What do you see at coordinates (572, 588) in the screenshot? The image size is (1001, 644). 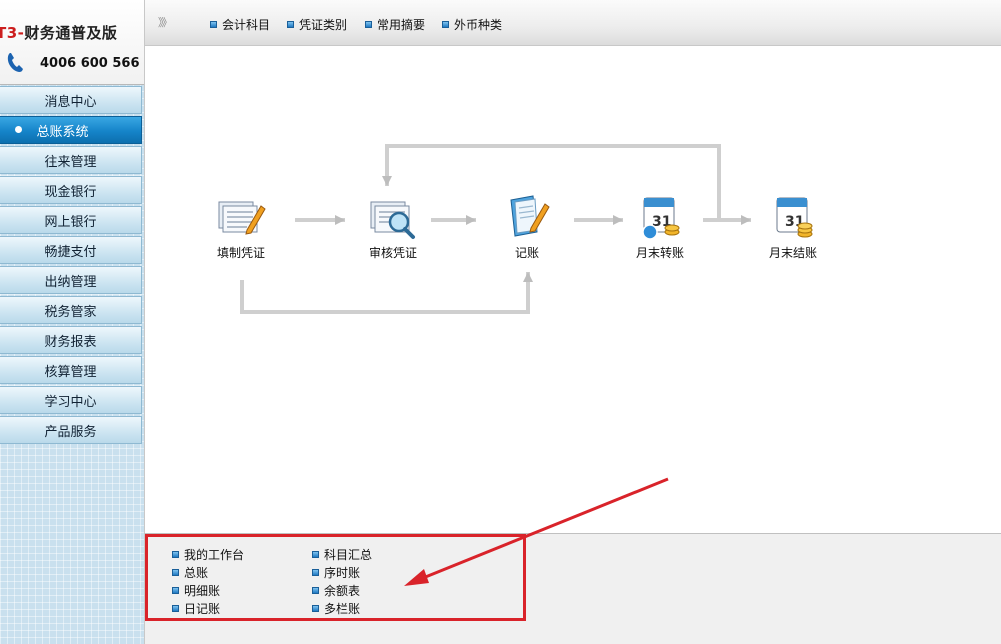 I see `quick-links-panel: 我的工作台 总账 明细账 日记账 科目汇总 序时账 余额表 多栏账` at bounding box center [572, 588].